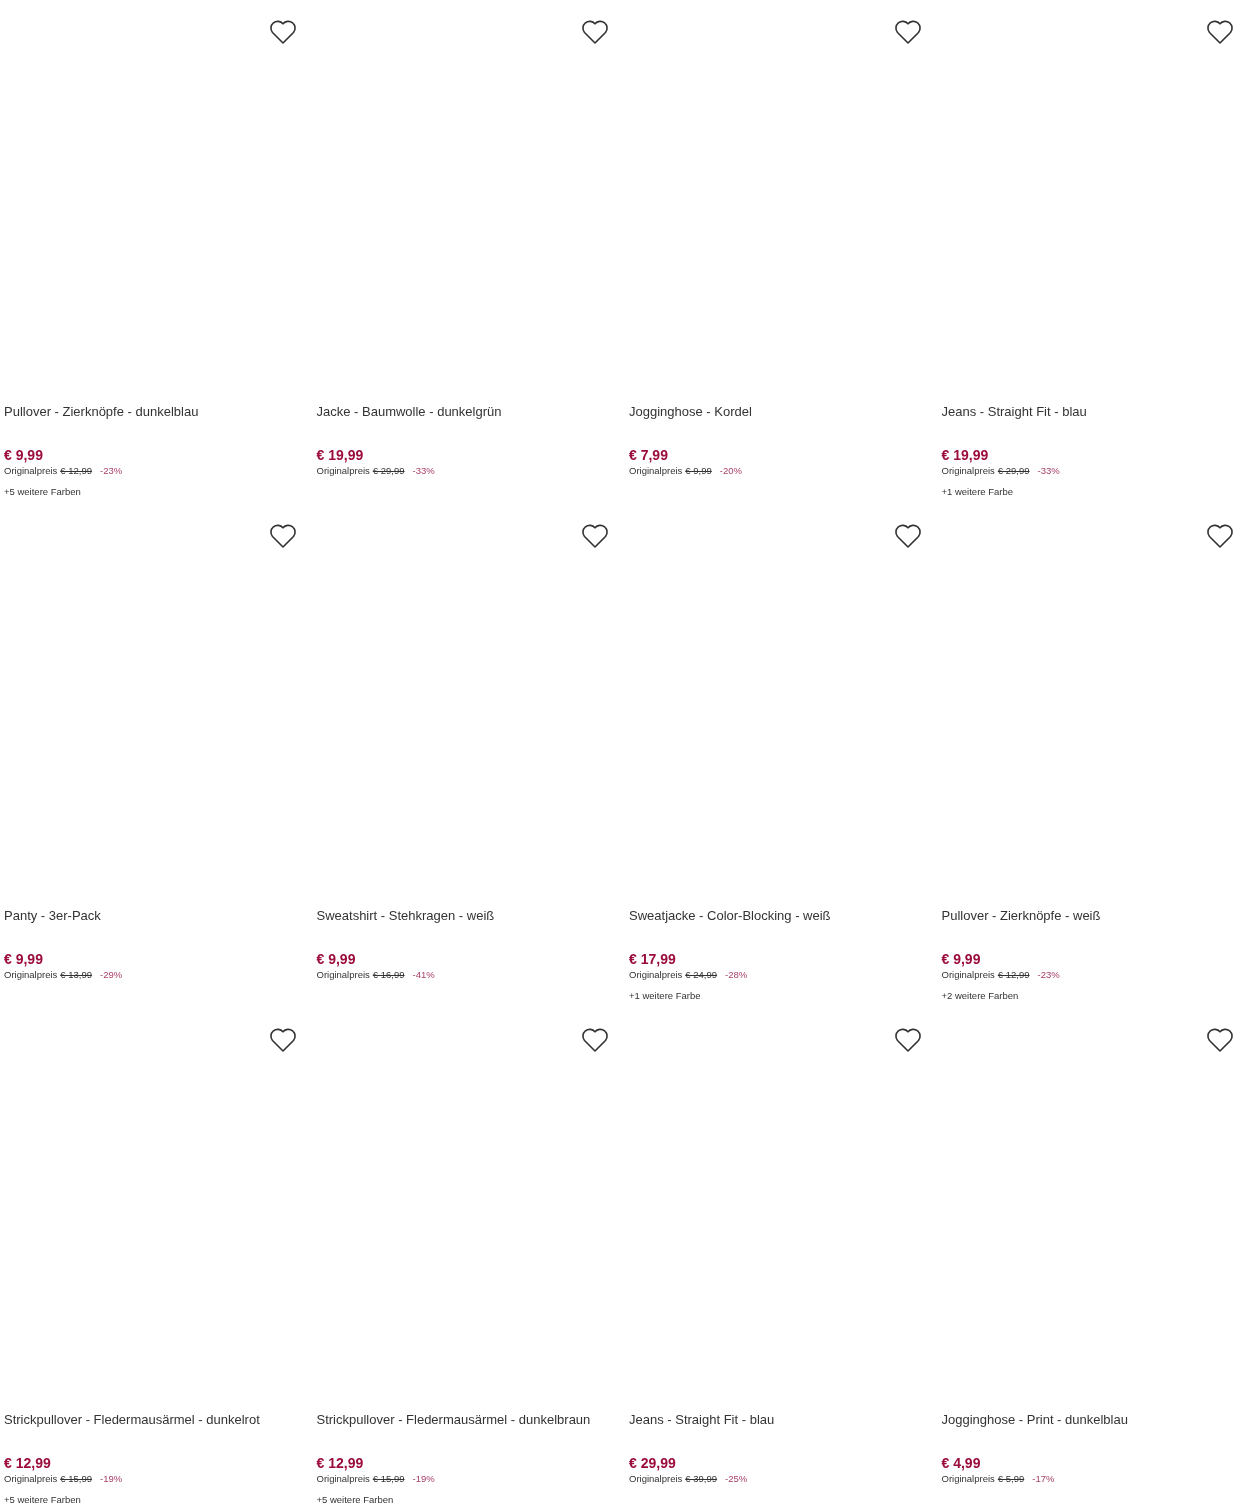  I want to click on product-title: Jacke - Baumwolle - dunkelgrün, so click(470, 412).